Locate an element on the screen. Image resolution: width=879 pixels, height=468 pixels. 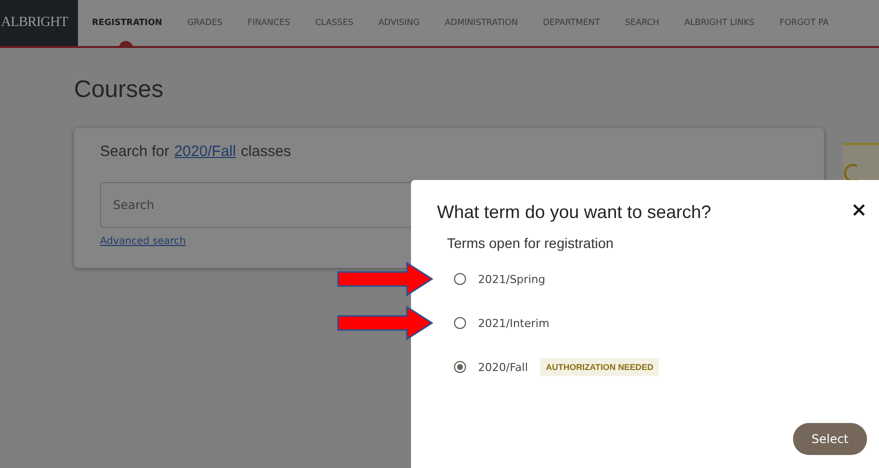
nav-tab: FORGOT PA is located at coordinates (804, 23).